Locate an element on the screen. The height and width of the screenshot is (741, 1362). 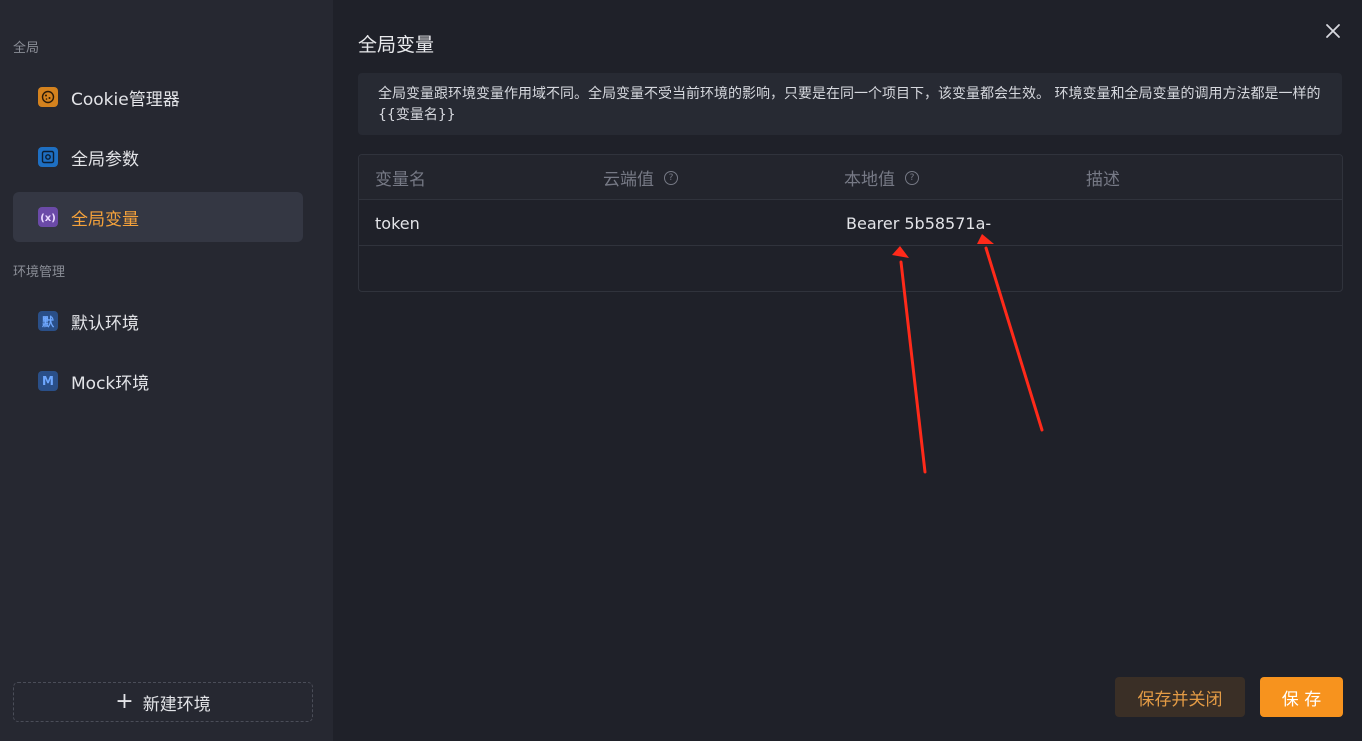
cell-local-value: Bearer 5b58571a- is located at coordinates (918, 223).